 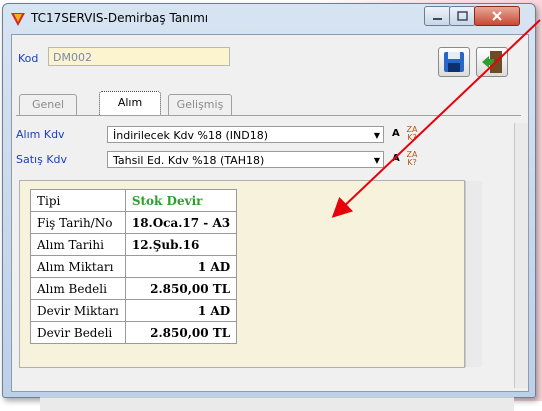 What do you see at coordinates (191, 135) in the screenshot?
I see `alim-kdv-value: İndirilecek Kdv %18 (IND18)` at bounding box center [191, 135].